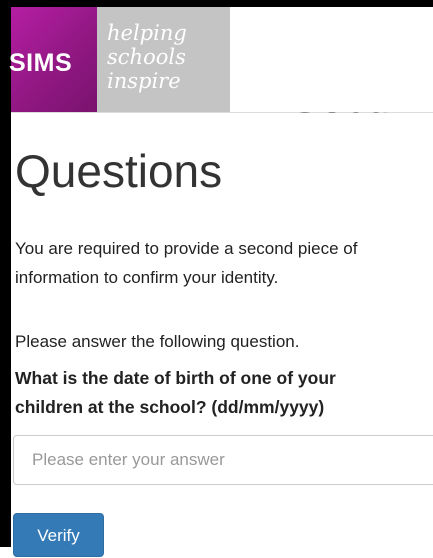  Describe the element at coordinates (41, 63) in the screenshot. I see `logo-text: SIMS` at that location.